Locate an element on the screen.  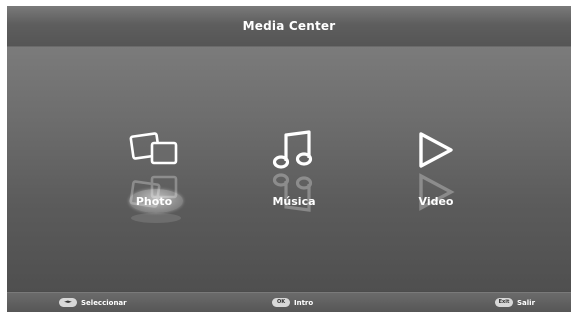
hint-exit: Exit Salir is located at coordinates (515, 302).